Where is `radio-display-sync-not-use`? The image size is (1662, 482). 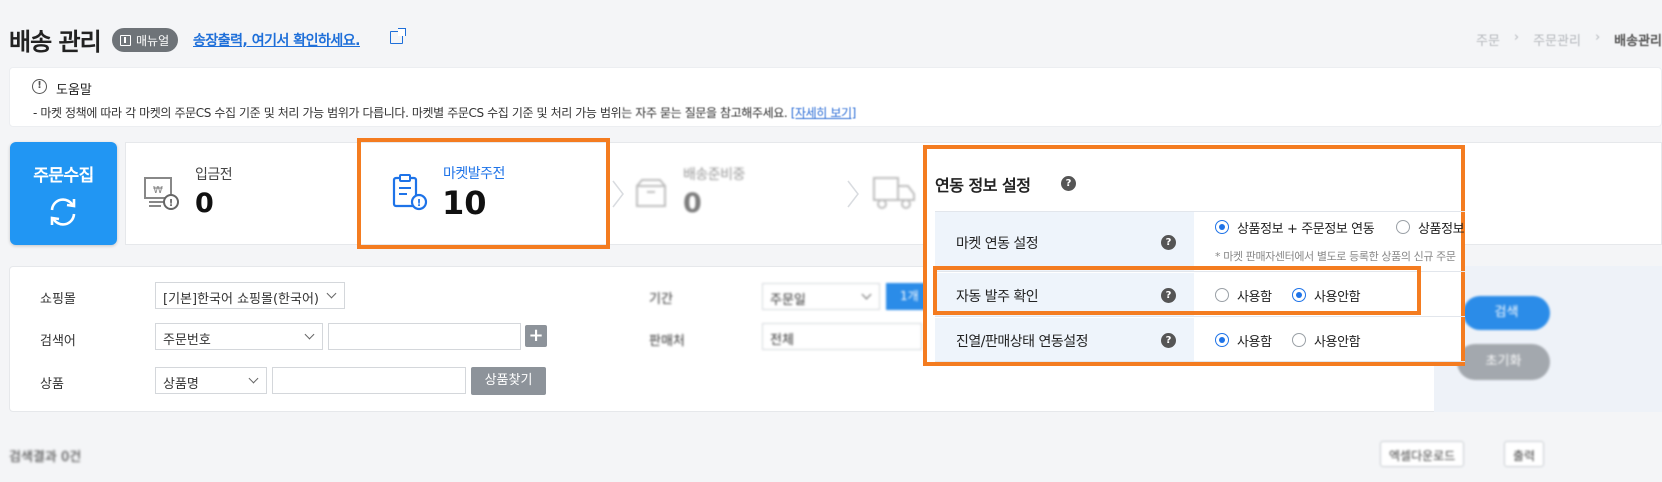
radio-display-sync-not-use is located at coordinates (1299, 340).